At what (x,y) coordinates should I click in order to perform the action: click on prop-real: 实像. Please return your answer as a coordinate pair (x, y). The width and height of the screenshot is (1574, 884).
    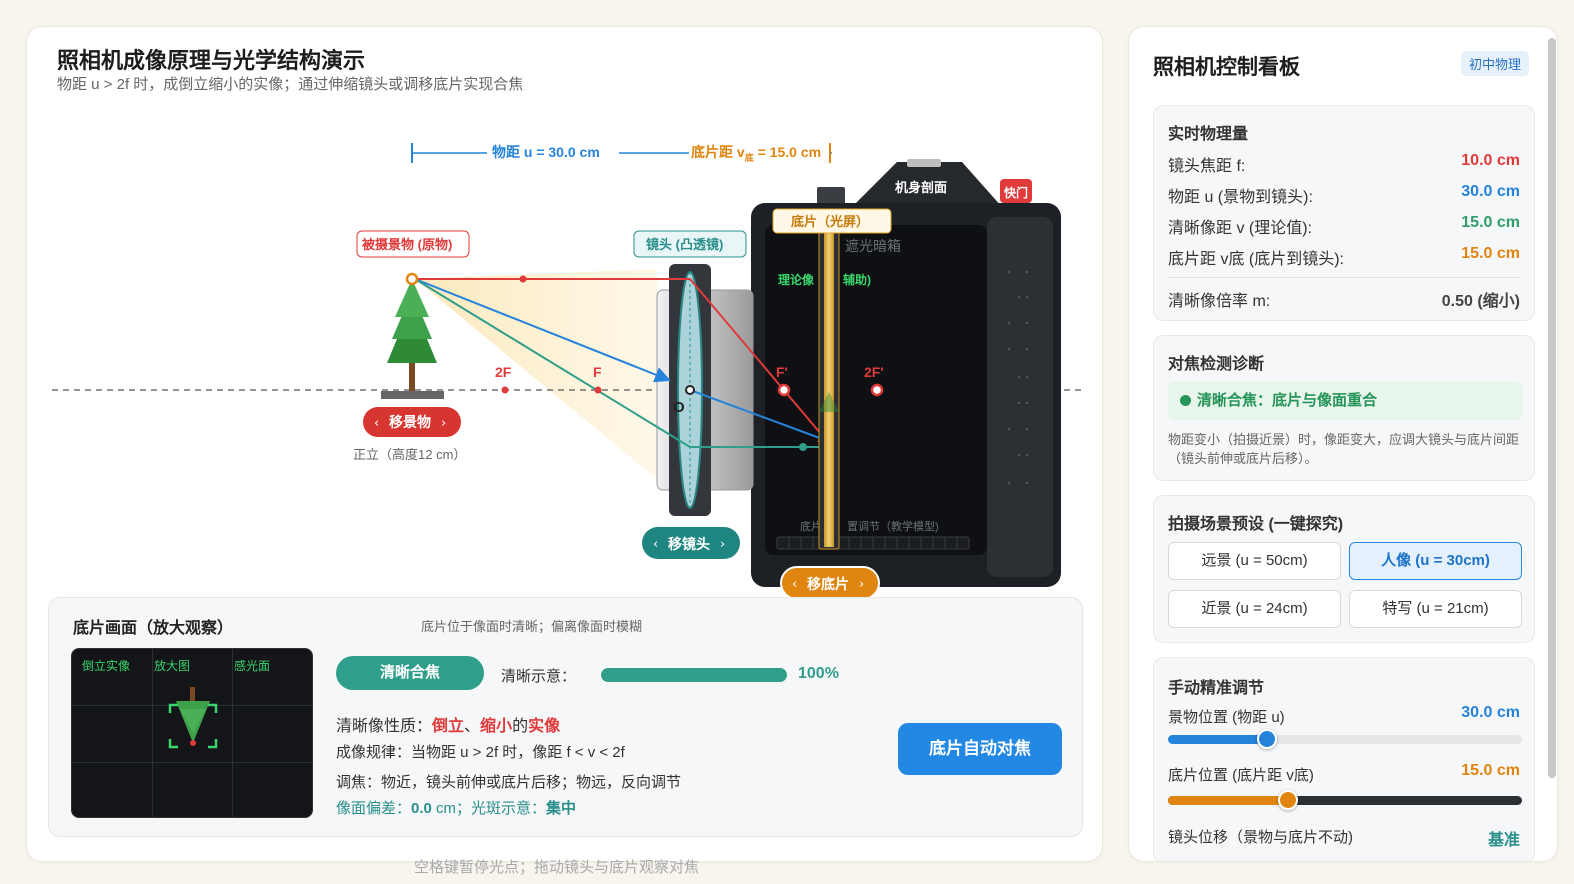
    Looking at the image, I should click on (544, 726).